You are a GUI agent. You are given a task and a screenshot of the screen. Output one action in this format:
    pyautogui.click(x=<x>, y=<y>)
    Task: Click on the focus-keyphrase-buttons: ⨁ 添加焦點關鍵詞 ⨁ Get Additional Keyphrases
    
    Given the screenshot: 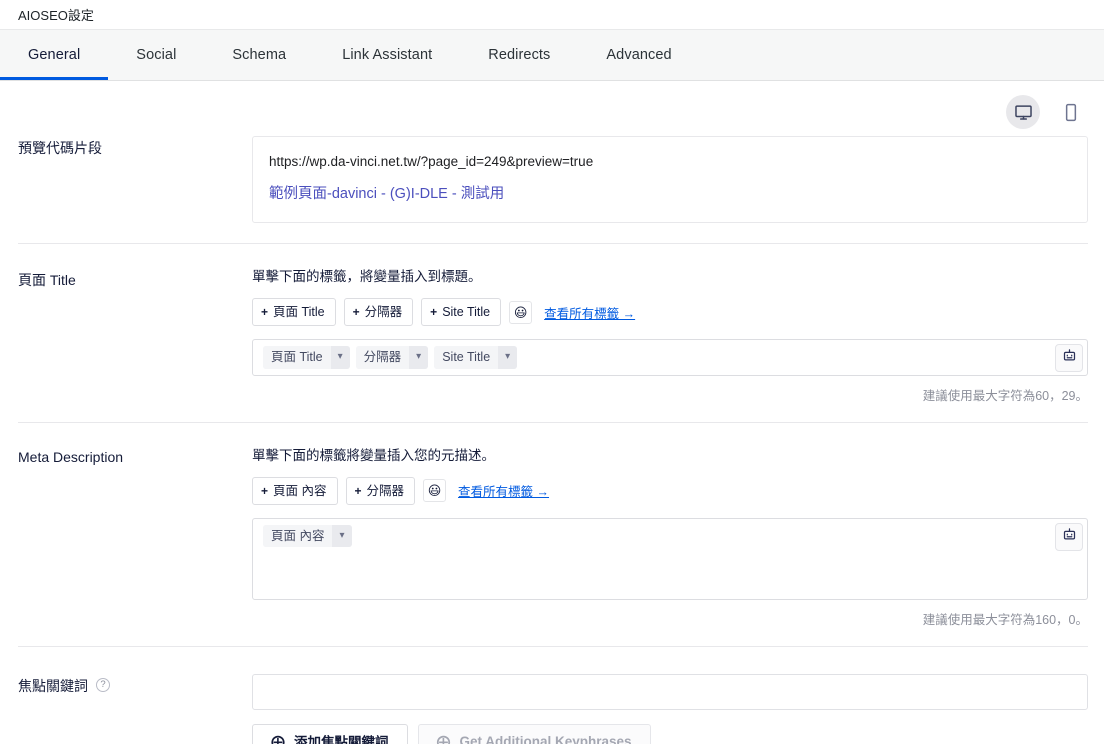 What is the action you would take?
    pyautogui.click(x=670, y=733)
    